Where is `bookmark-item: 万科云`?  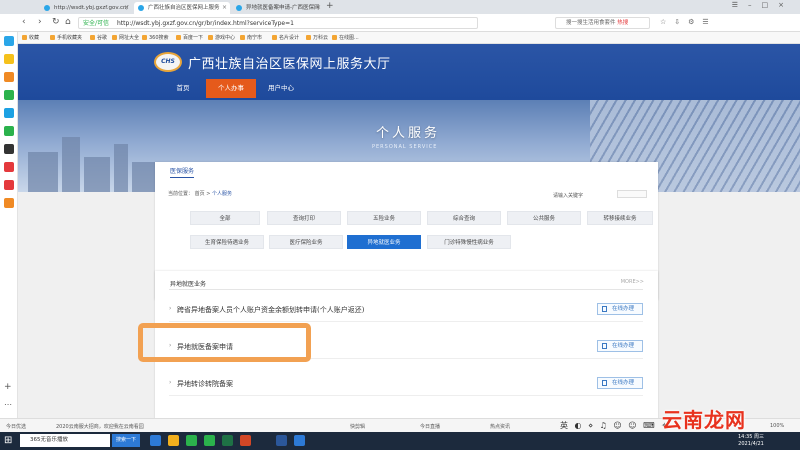
bookmark-item: 万科云 is located at coordinates (317, 37).